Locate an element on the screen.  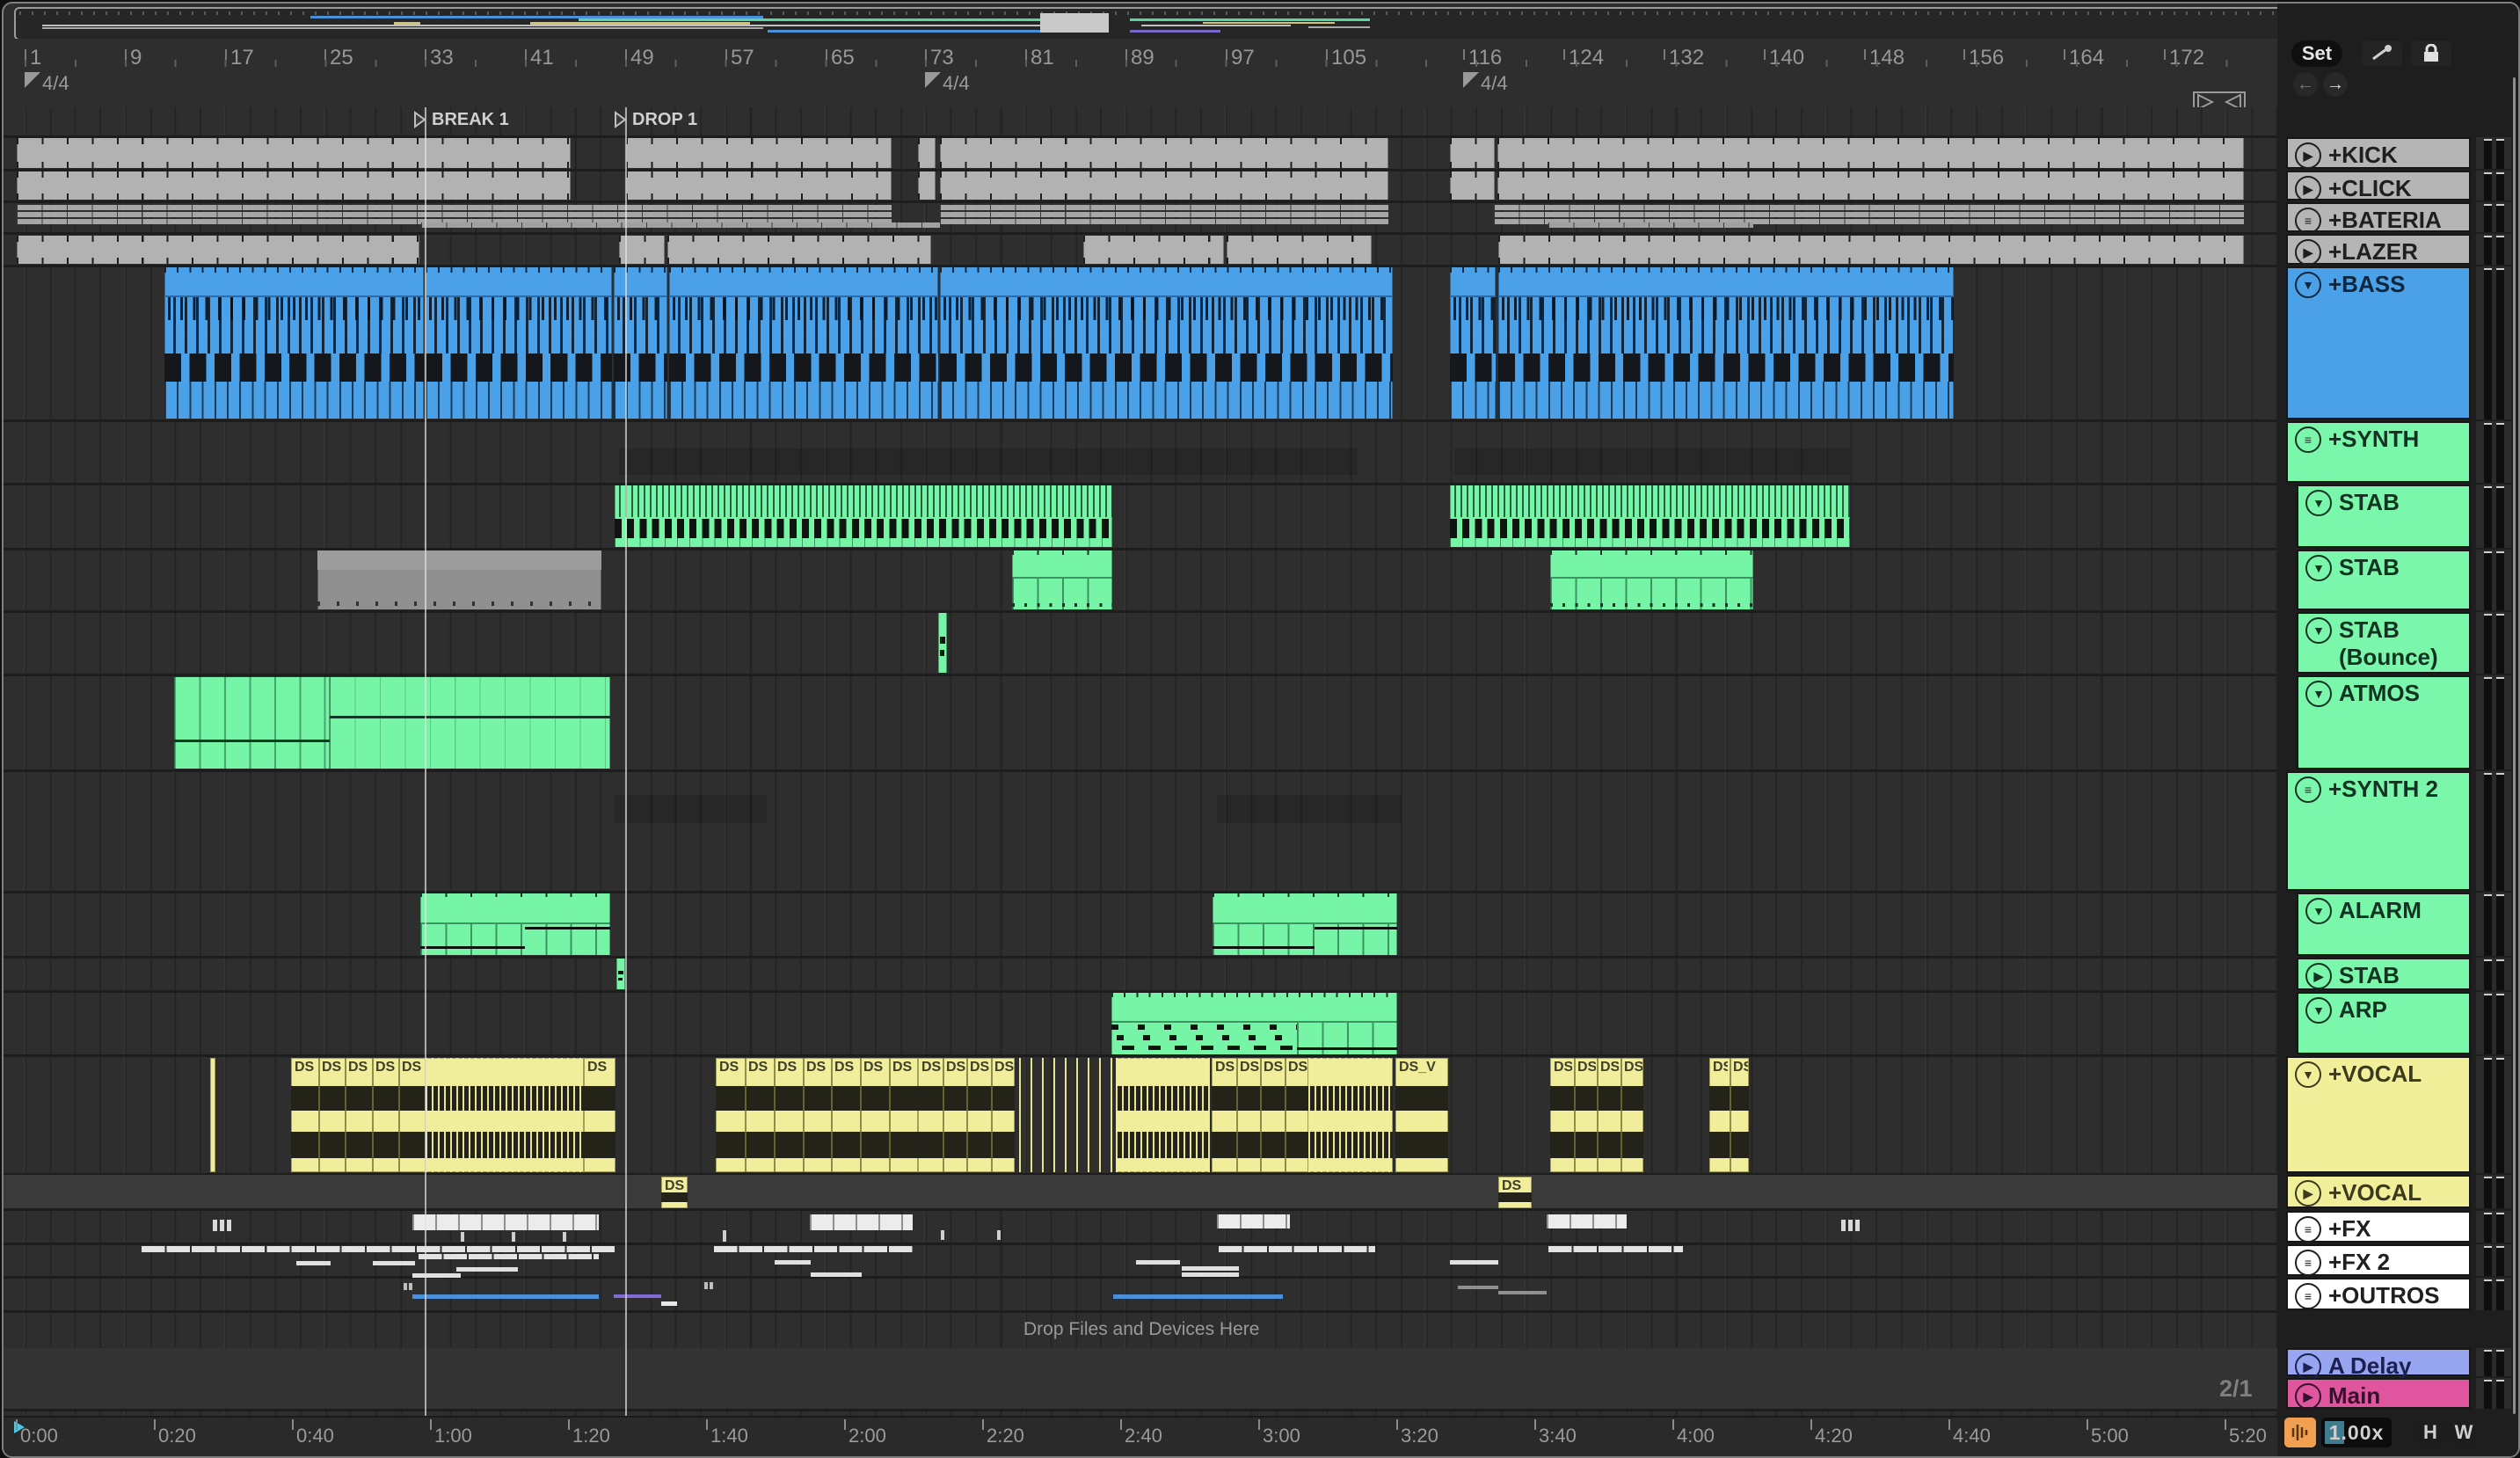
track-header--synth: ≡ +SYNTH is located at coordinates (2378, 452).